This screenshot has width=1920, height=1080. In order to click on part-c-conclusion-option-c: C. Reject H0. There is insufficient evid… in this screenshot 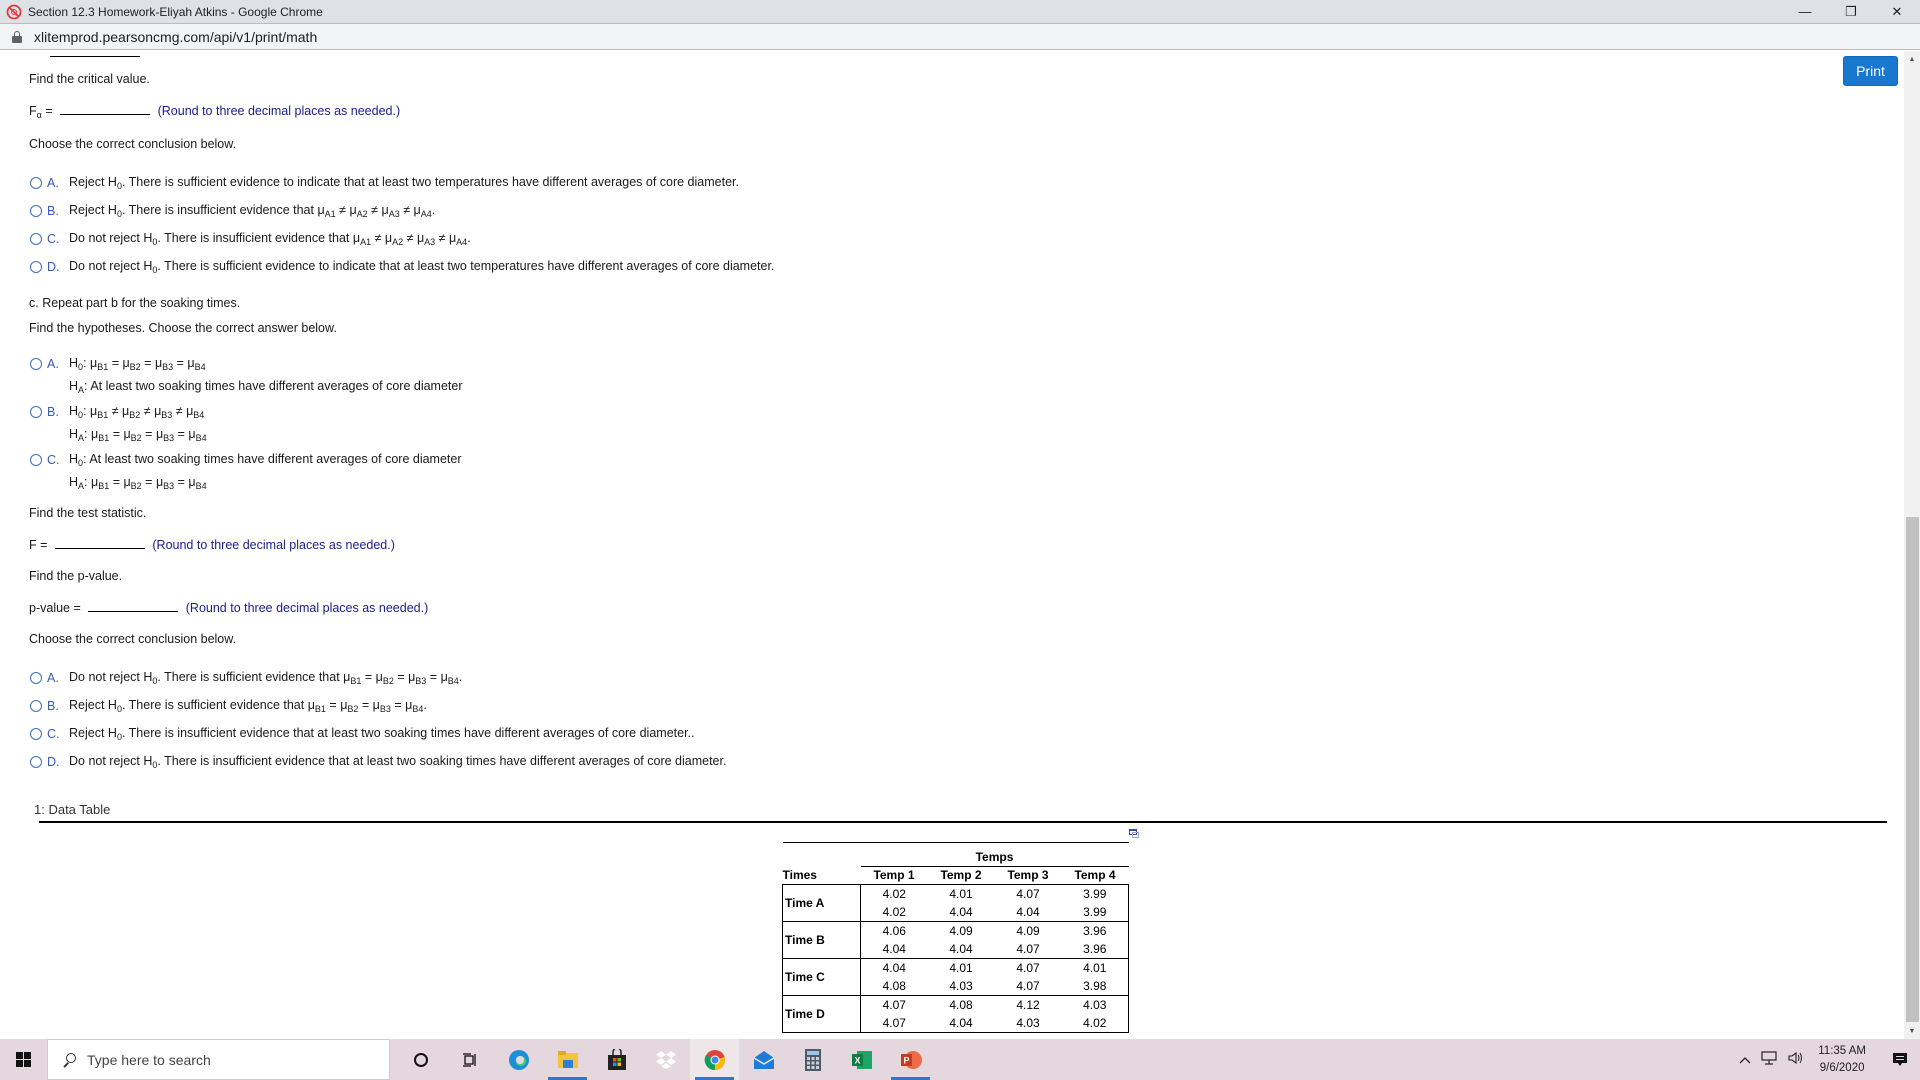, I will do `click(362, 736)`.